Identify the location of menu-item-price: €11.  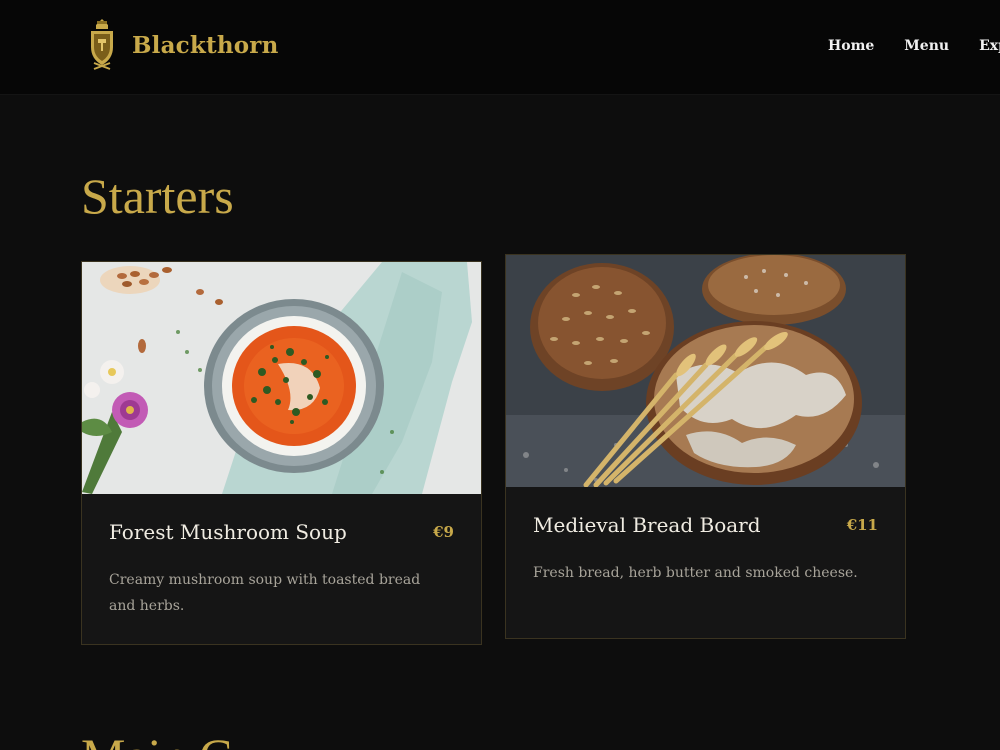
(862, 525).